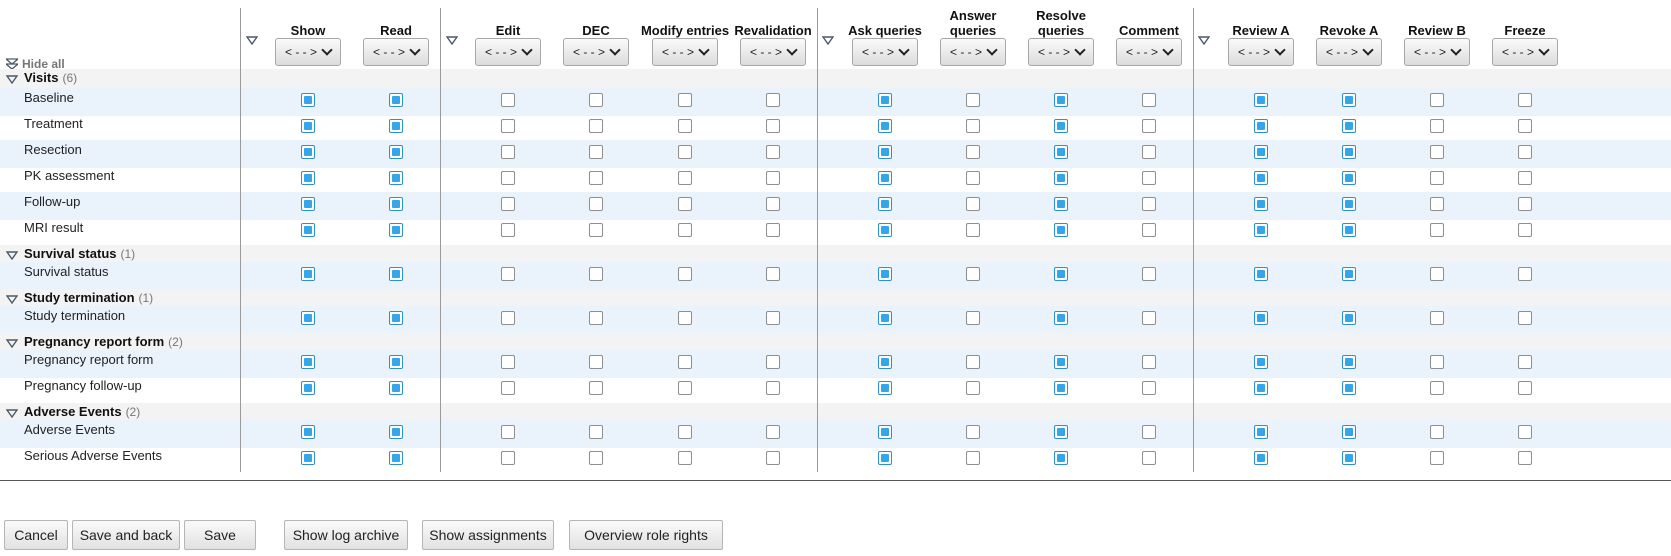 The image size is (1671, 556). What do you see at coordinates (36, 535) in the screenshot?
I see `cancel-button: Cancel` at bounding box center [36, 535].